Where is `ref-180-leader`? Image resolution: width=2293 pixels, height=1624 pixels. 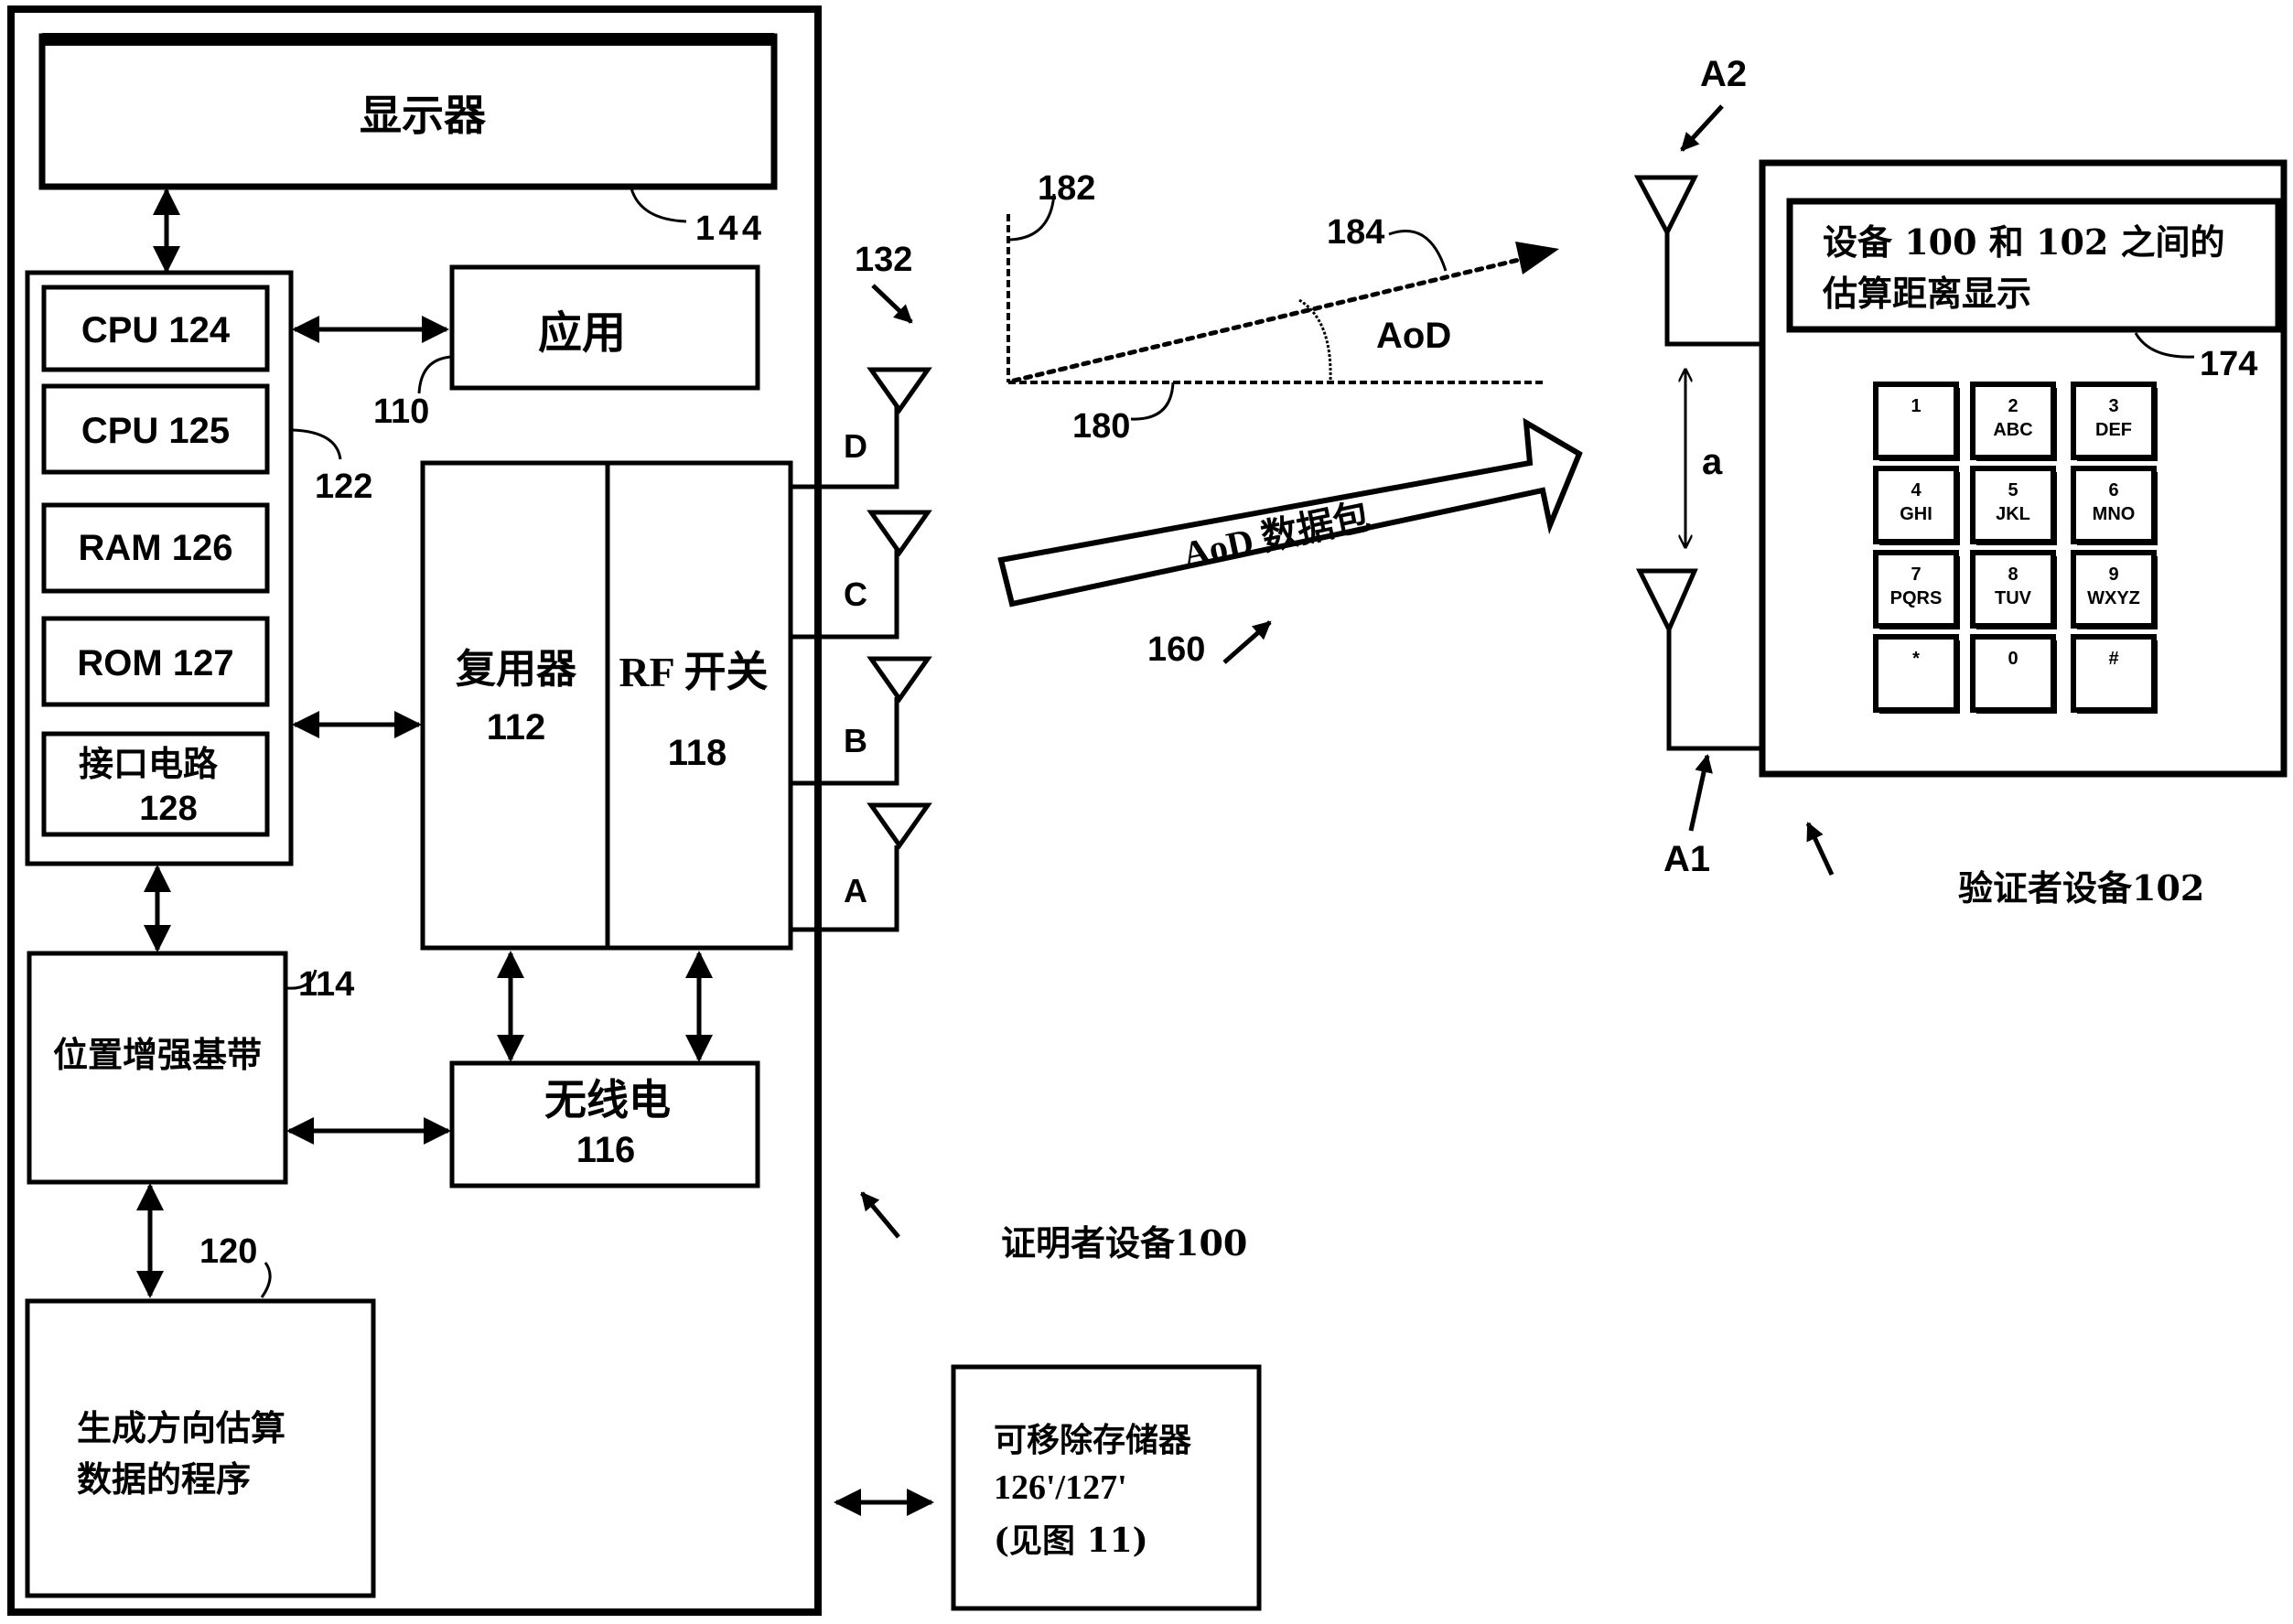
ref-180-leader is located at coordinates (1152, 401).